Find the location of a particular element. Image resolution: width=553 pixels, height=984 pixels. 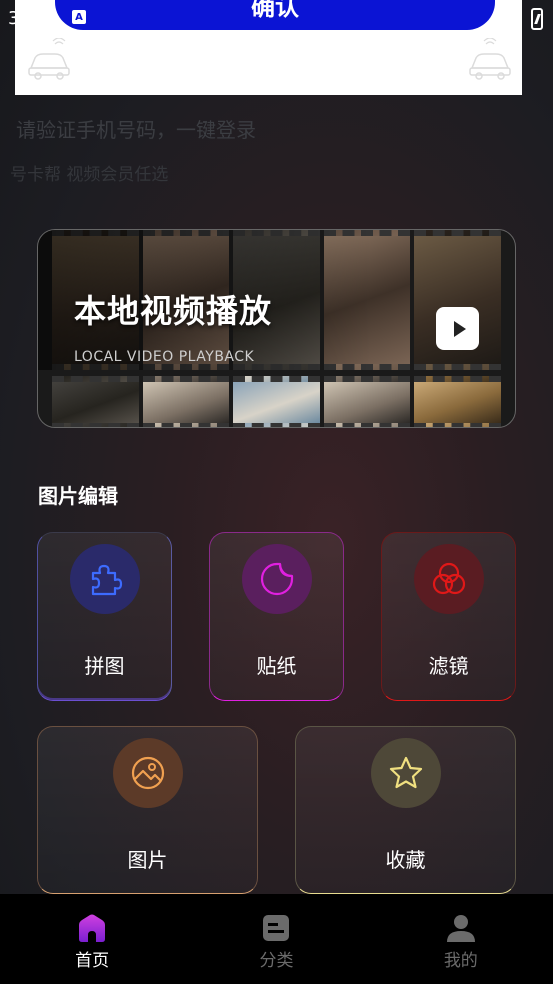

tile-label: 收藏 is located at coordinates (405, 860).